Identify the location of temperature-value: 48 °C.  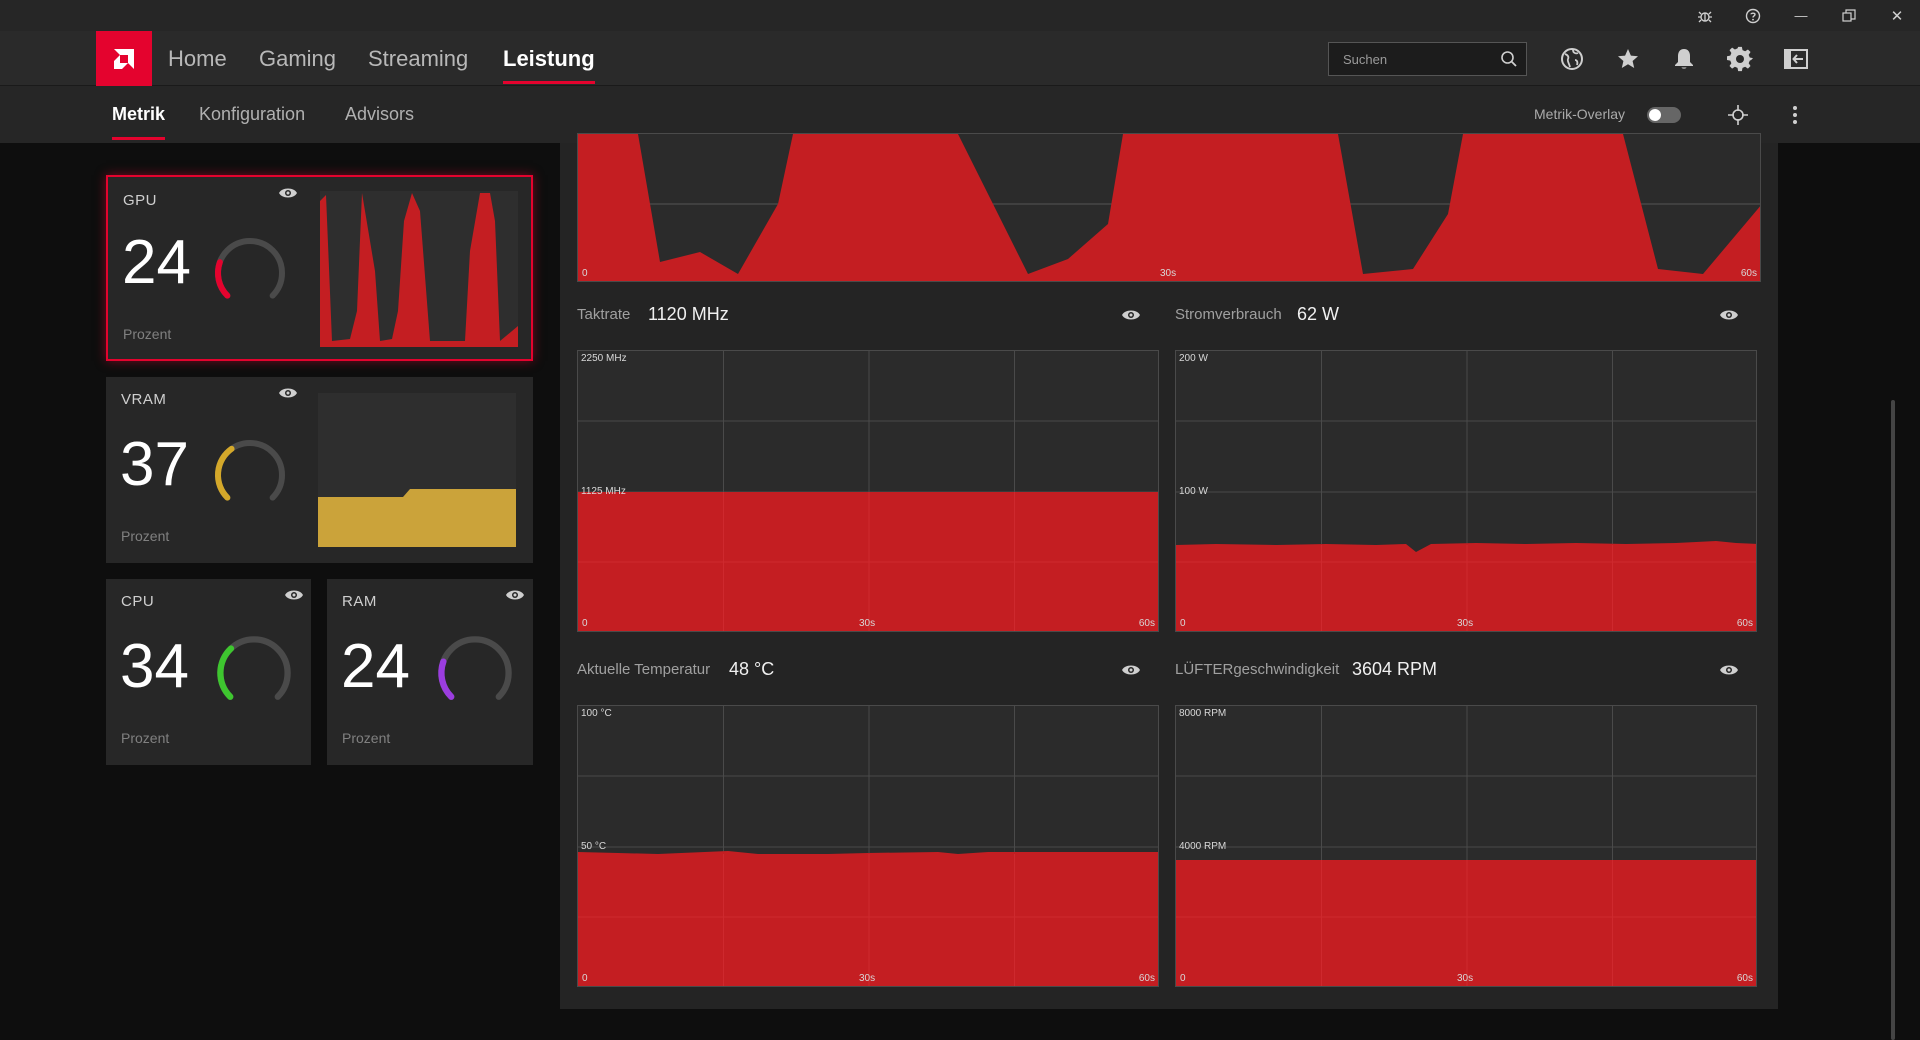
(752, 669).